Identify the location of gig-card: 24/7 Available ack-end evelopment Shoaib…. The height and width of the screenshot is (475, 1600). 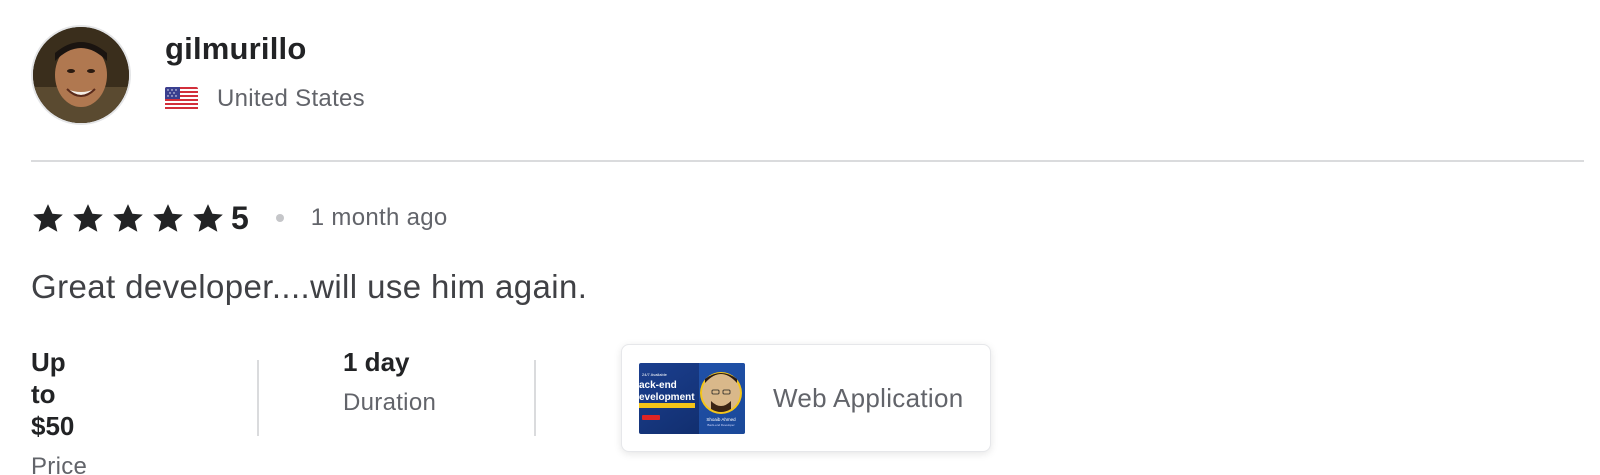
(806, 398).